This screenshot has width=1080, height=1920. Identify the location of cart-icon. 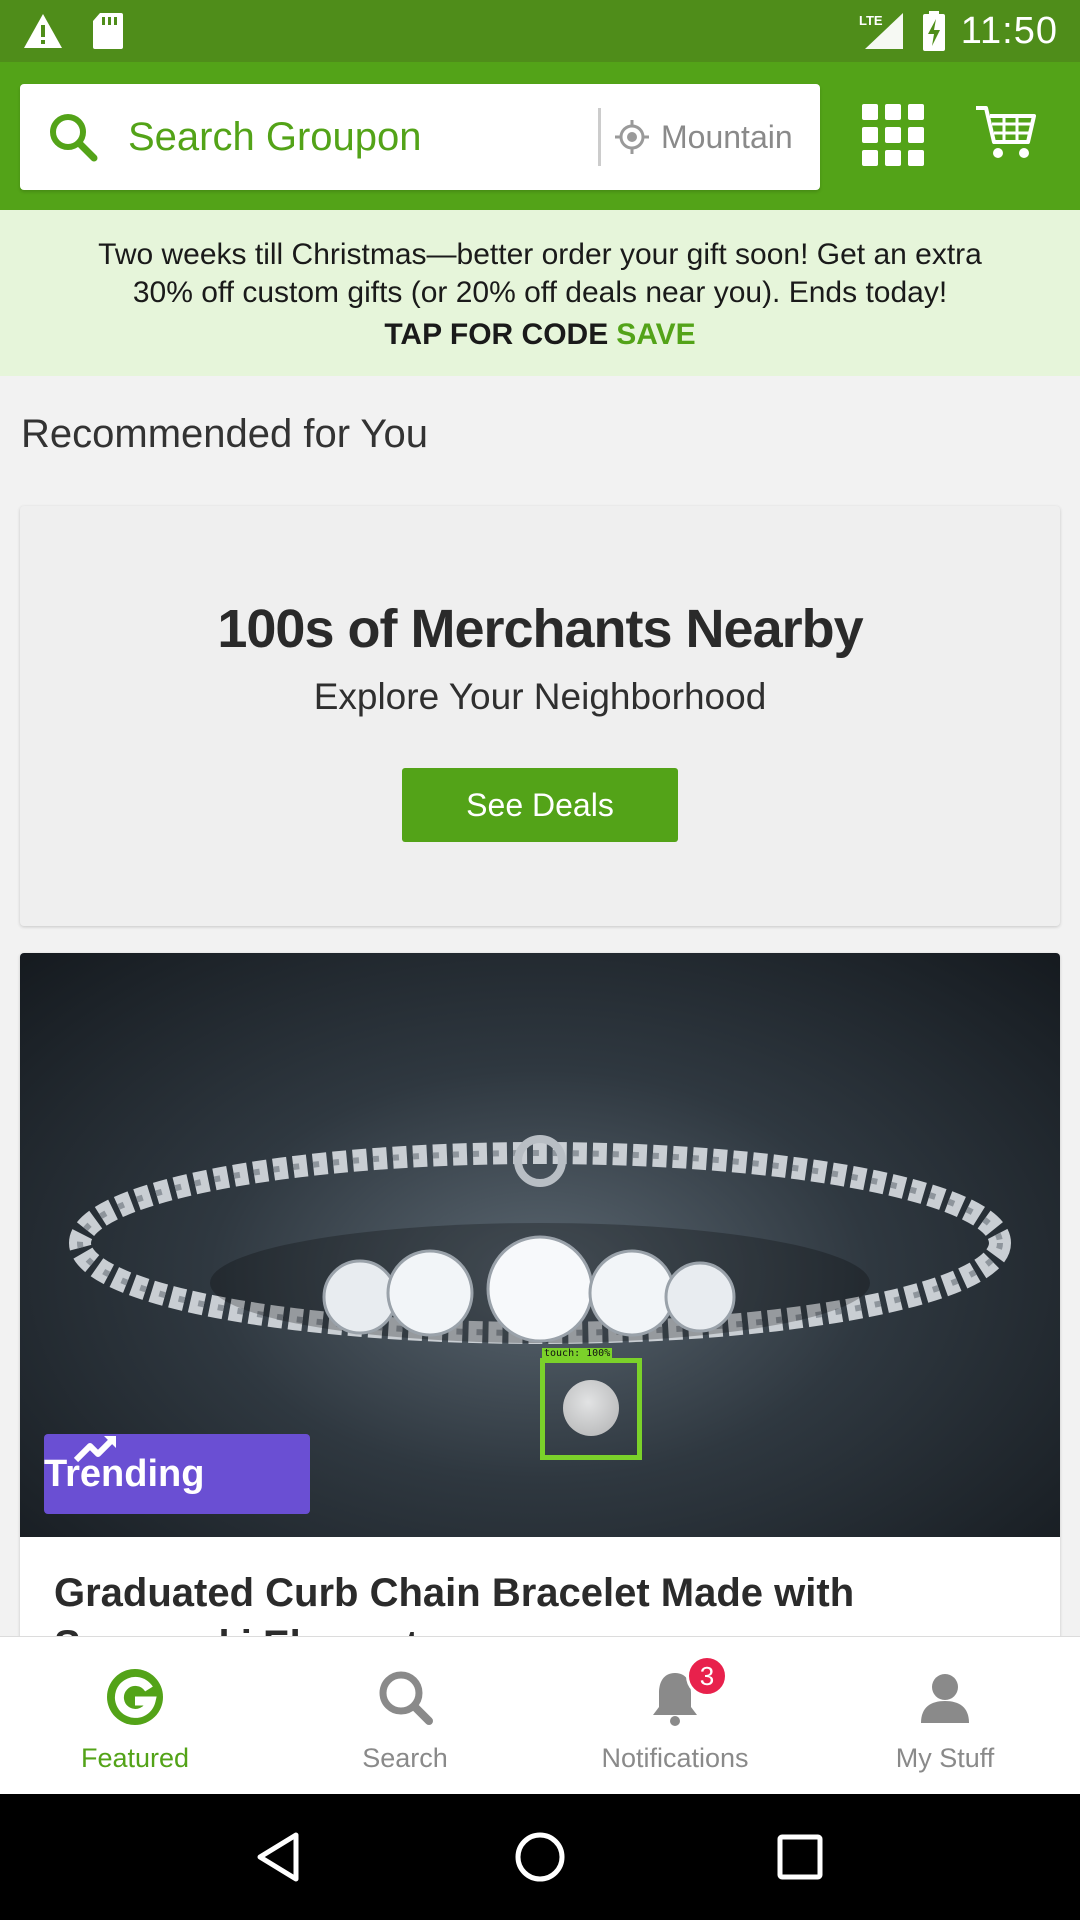
(1006, 132).